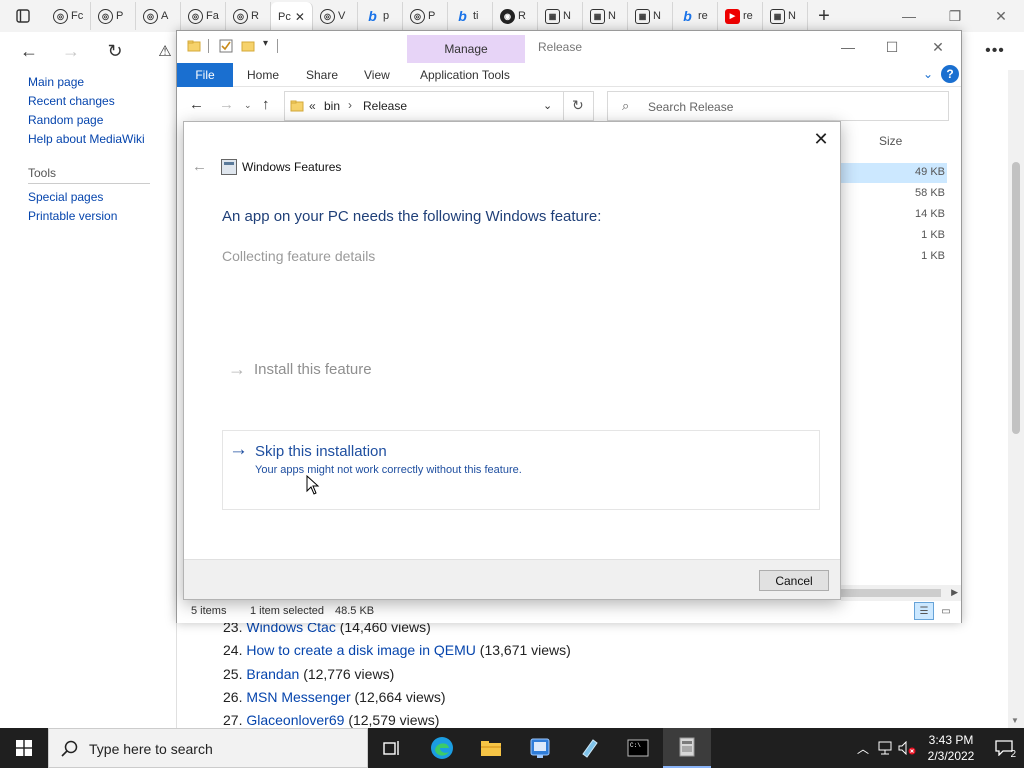 This screenshot has width=1024, height=768. I want to click on browser-tab: ◎ R, so click(248, 16).